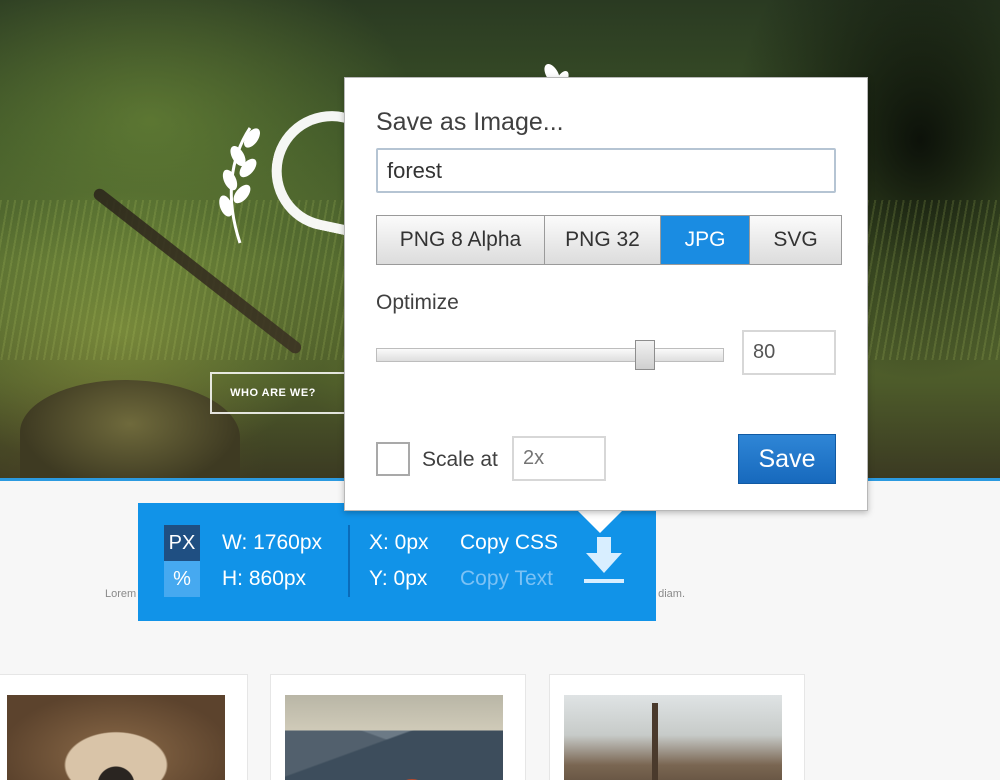 This screenshot has height=780, width=1000. What do you see at coordinates (669, 594) in the screenshot?
I see `body-text-right: t diam.` at bounding box center [669, 594].